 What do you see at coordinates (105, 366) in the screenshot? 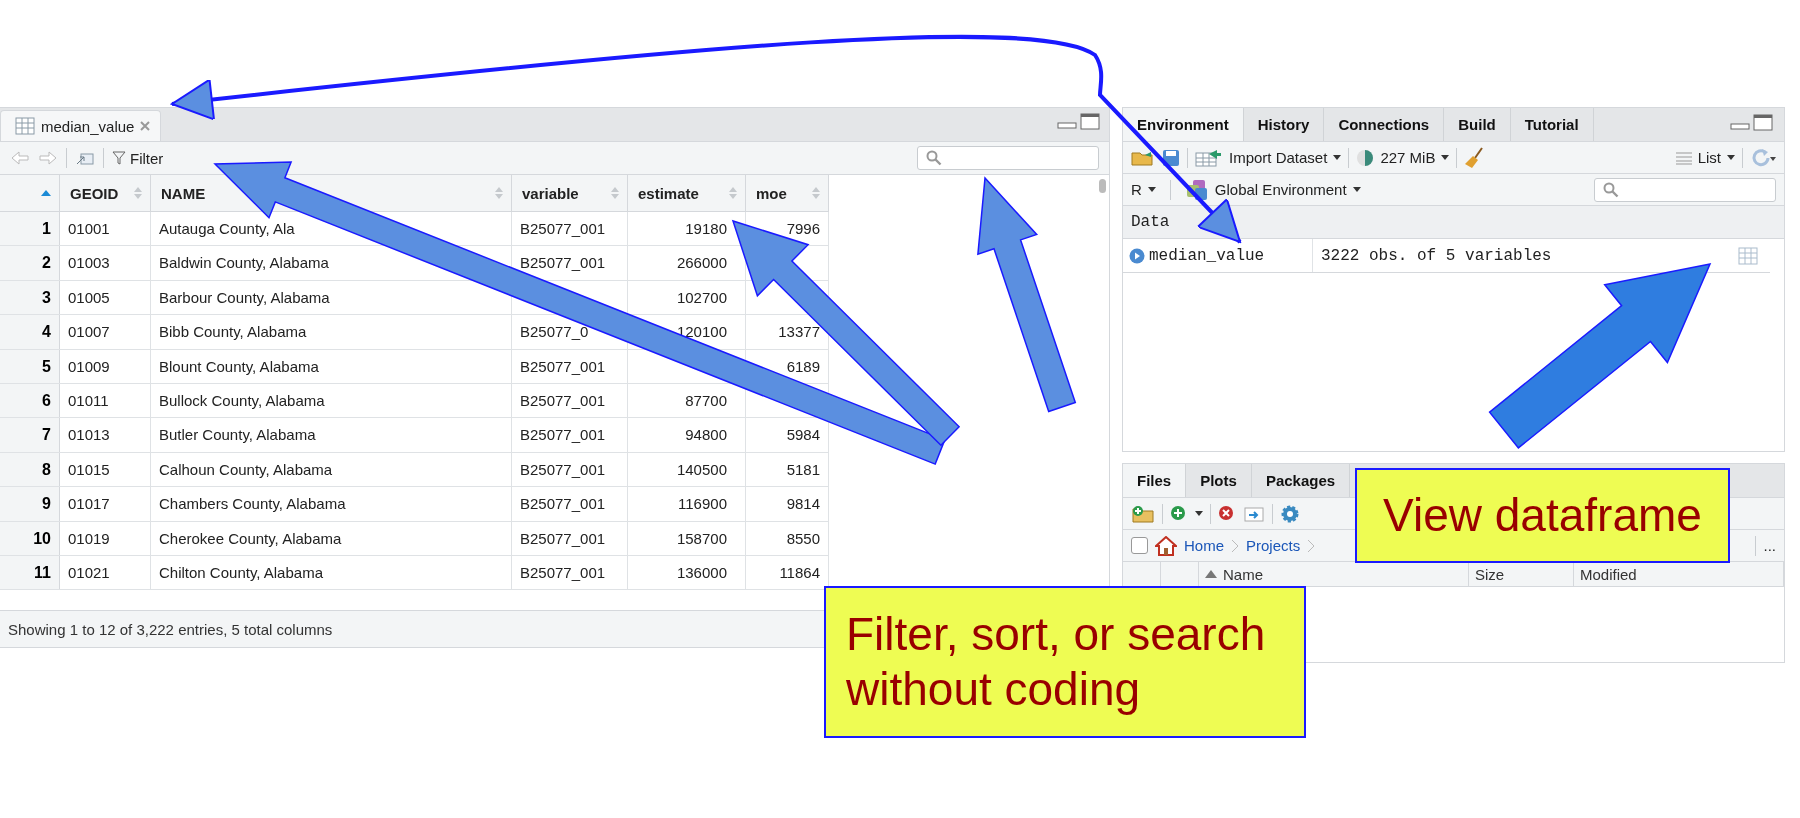
I see `table-cell: 01009` at bounding box center [105, 366].